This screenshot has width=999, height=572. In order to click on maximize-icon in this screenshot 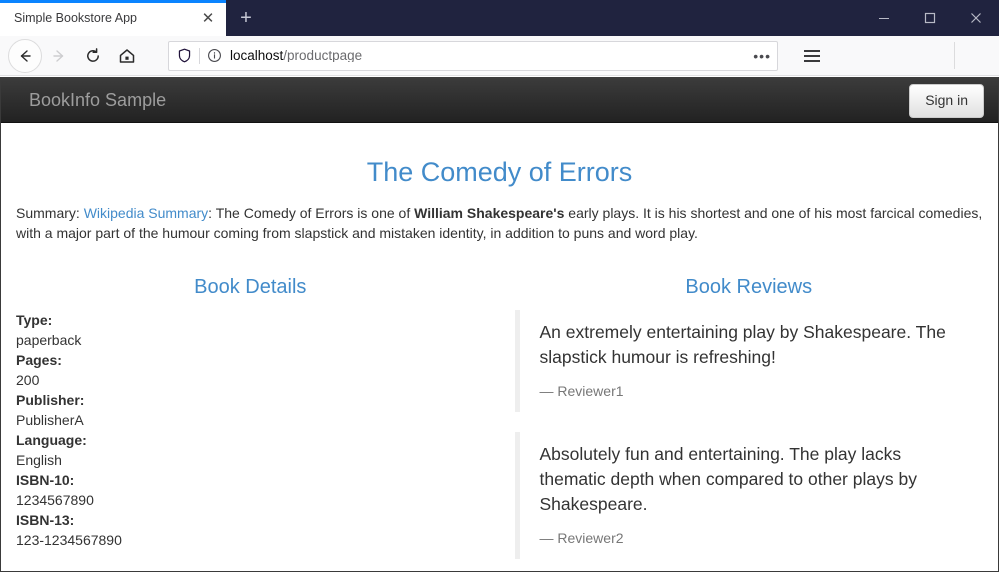, I will do `click(930, 18)`.